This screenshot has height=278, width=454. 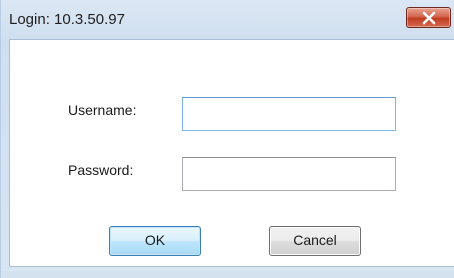 What do you see at coordinates (289, 174) in the screenshot?
I see `password-field` at bounding box center [289, 174].